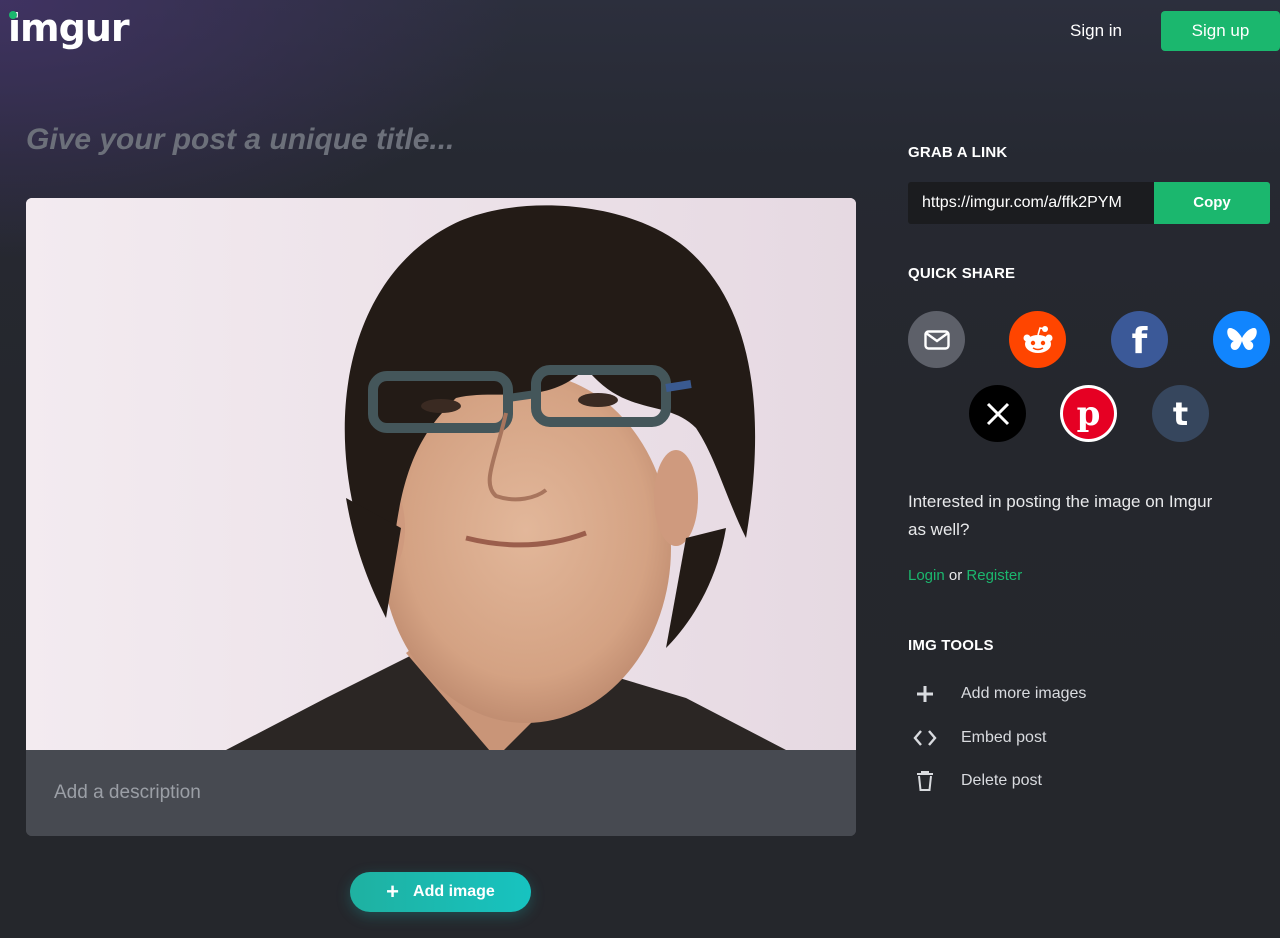 Image resolution: width=1280 pixels, height=938 pixels. I want to click on pinterest-icon: p, so click(1088, 413).